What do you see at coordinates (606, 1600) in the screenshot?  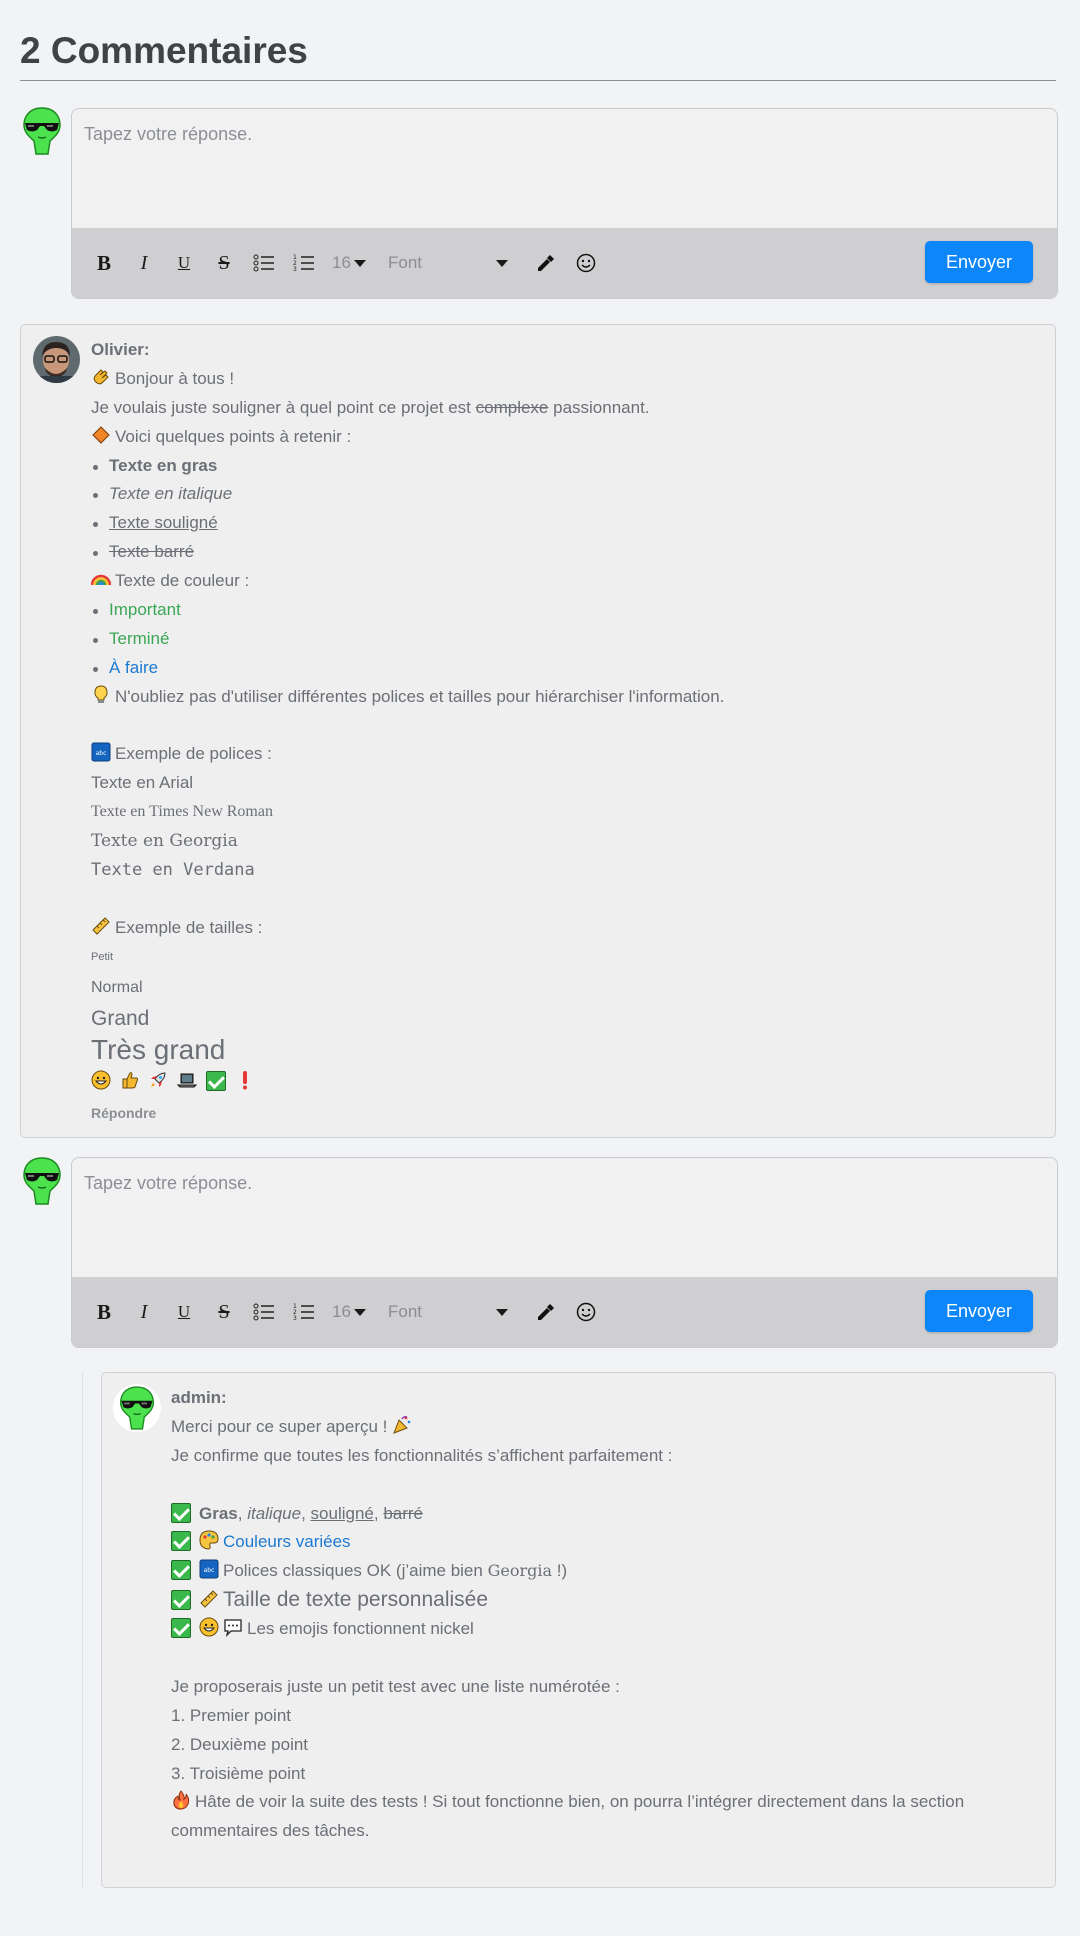 I see `comment-line: Taille de texte personnalisée` at bounding box center [606, 1600].